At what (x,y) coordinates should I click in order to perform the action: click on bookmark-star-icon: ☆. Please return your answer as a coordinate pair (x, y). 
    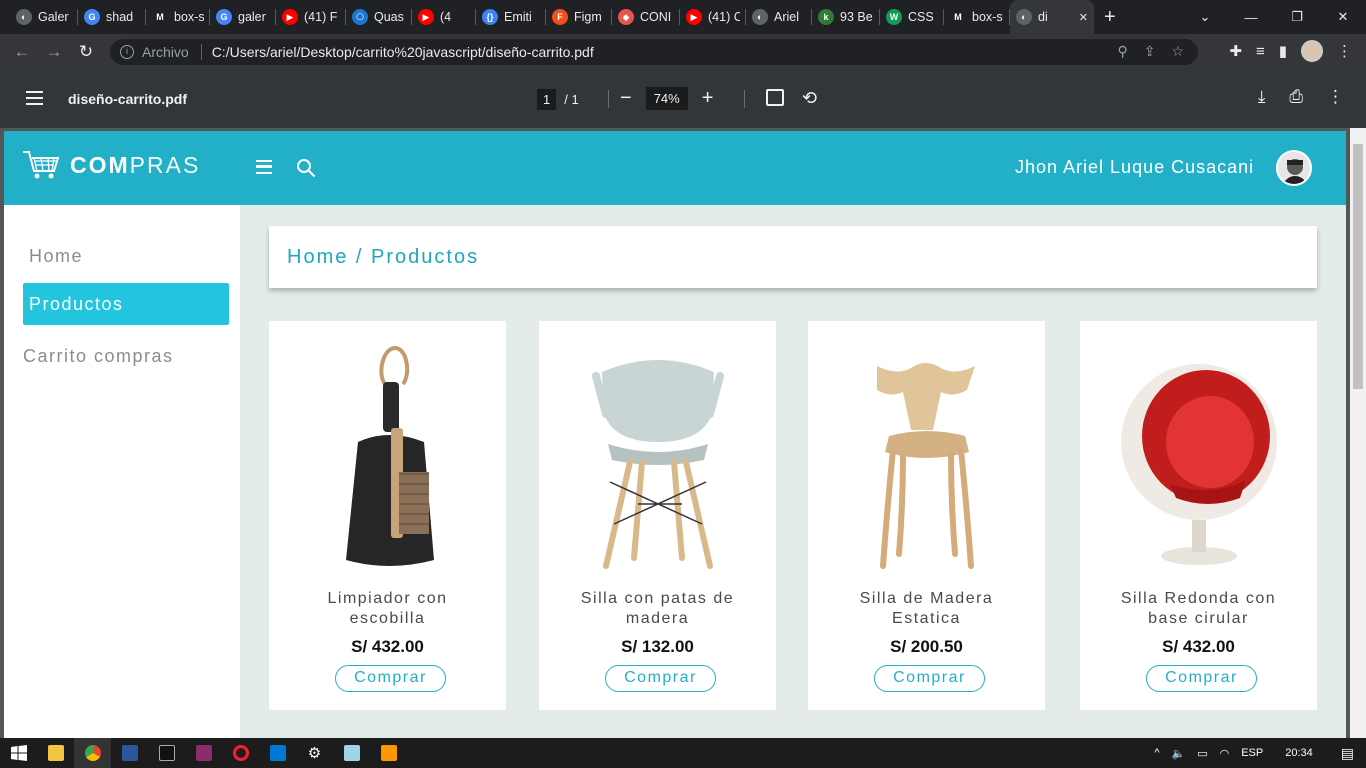
    Looking at the image, I should click on (1177, 51).